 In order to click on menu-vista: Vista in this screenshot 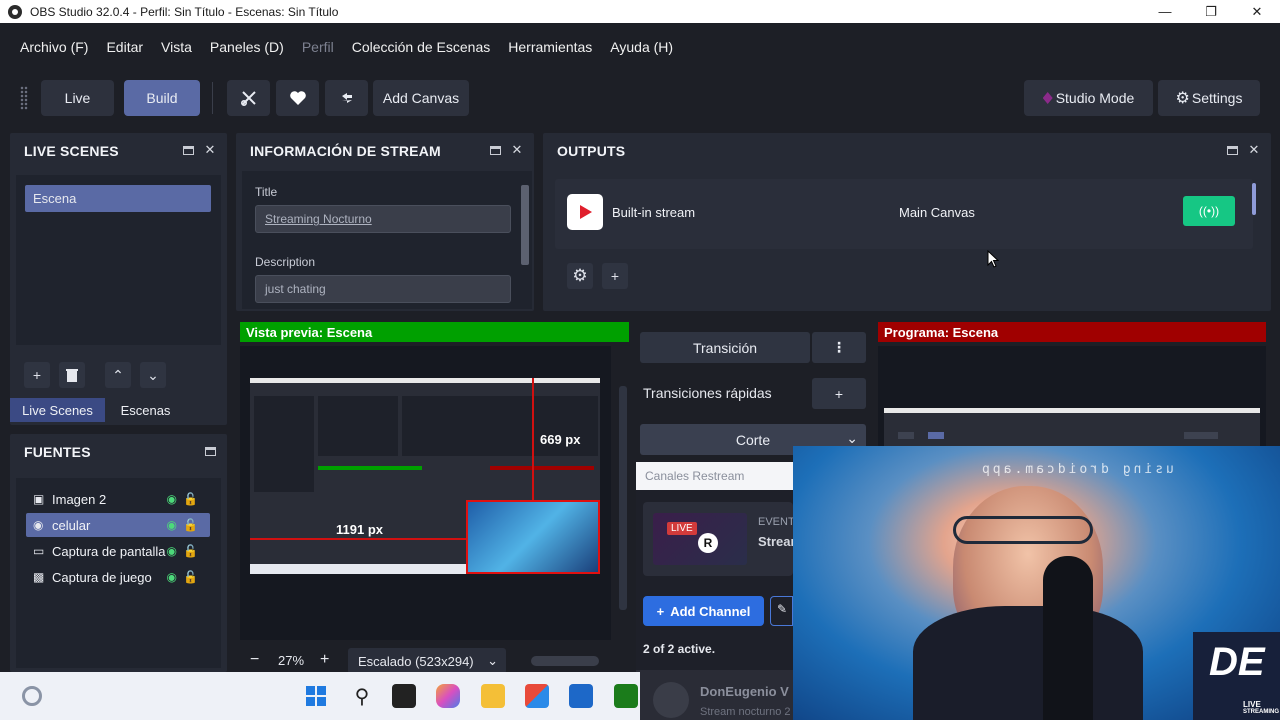, I will do `click(176, 47)`.